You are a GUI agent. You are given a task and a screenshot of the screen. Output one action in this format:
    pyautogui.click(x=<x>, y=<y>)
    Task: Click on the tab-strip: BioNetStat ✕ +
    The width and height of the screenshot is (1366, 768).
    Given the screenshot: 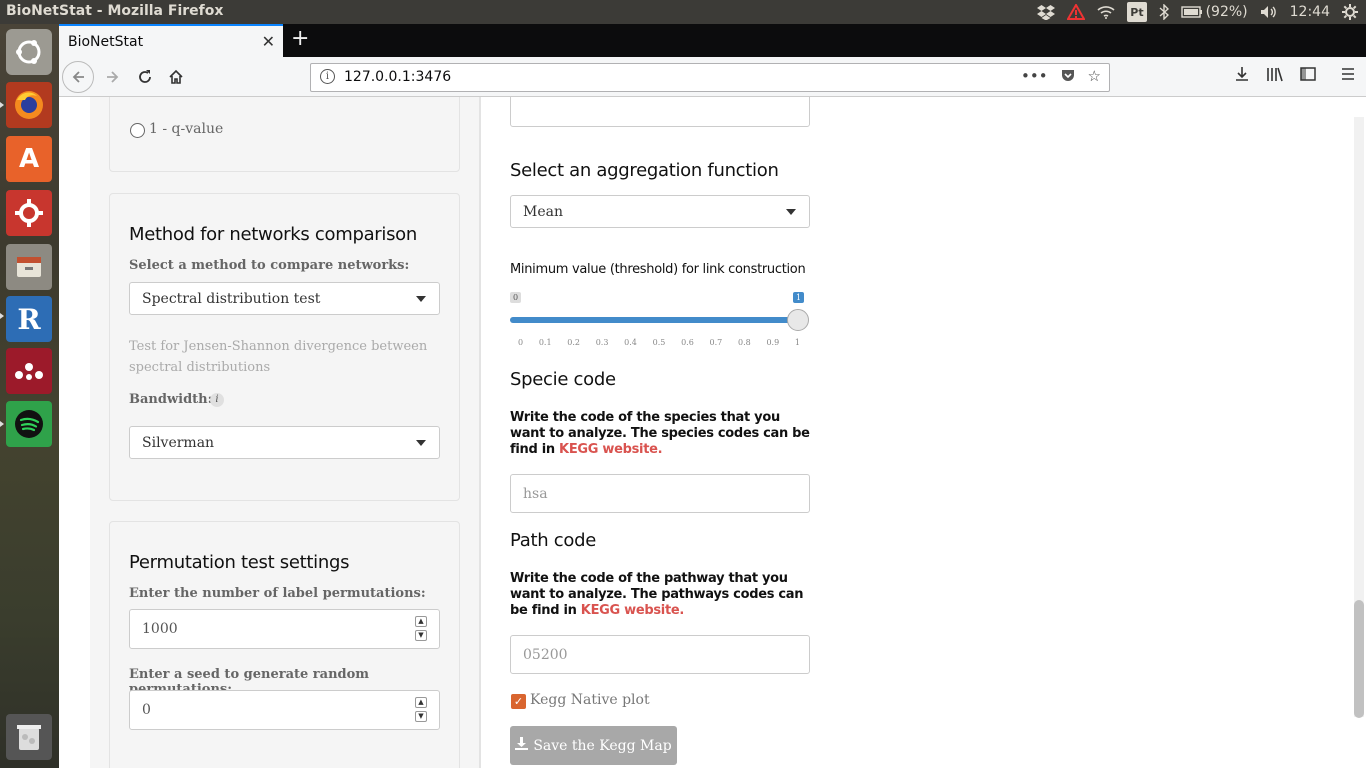 What is the action you would take?
    pyautogui.click(x=712, y=40)
    